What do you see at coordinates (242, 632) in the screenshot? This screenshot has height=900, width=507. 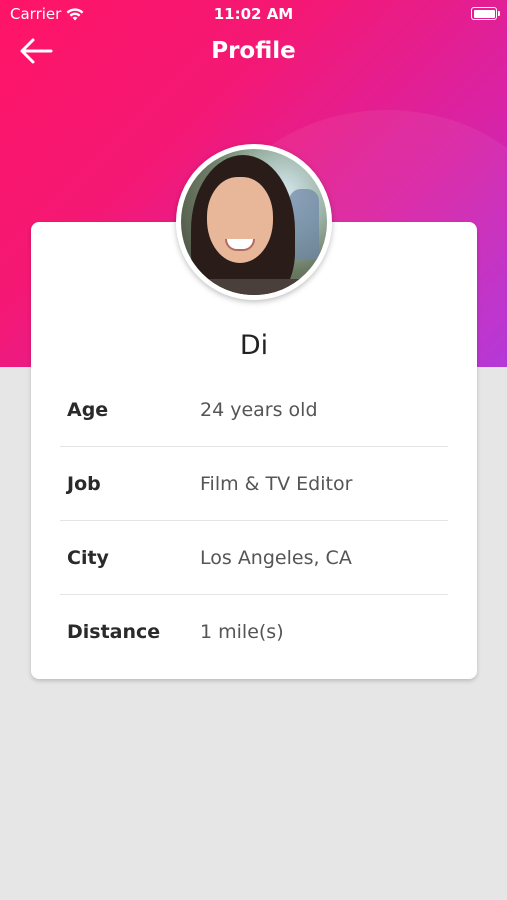 I see `detail-value: 1 mile(s)` at bounding box center [242, 632].